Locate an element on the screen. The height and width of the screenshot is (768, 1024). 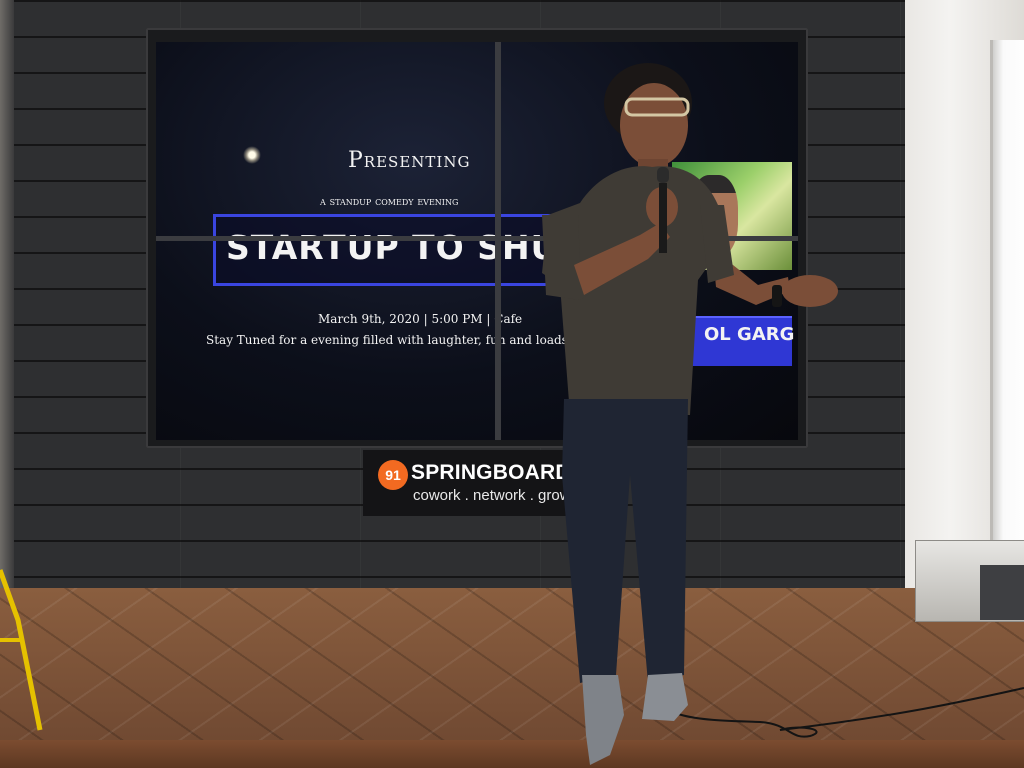
window-frame is located at coordinates (1007, 300).